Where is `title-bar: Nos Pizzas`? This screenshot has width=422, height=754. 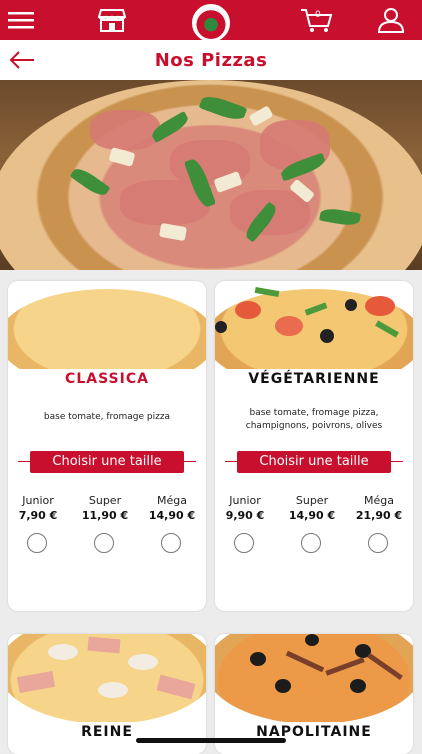
title-bar: Nos Pizzas is located at coordinates (211, 60).